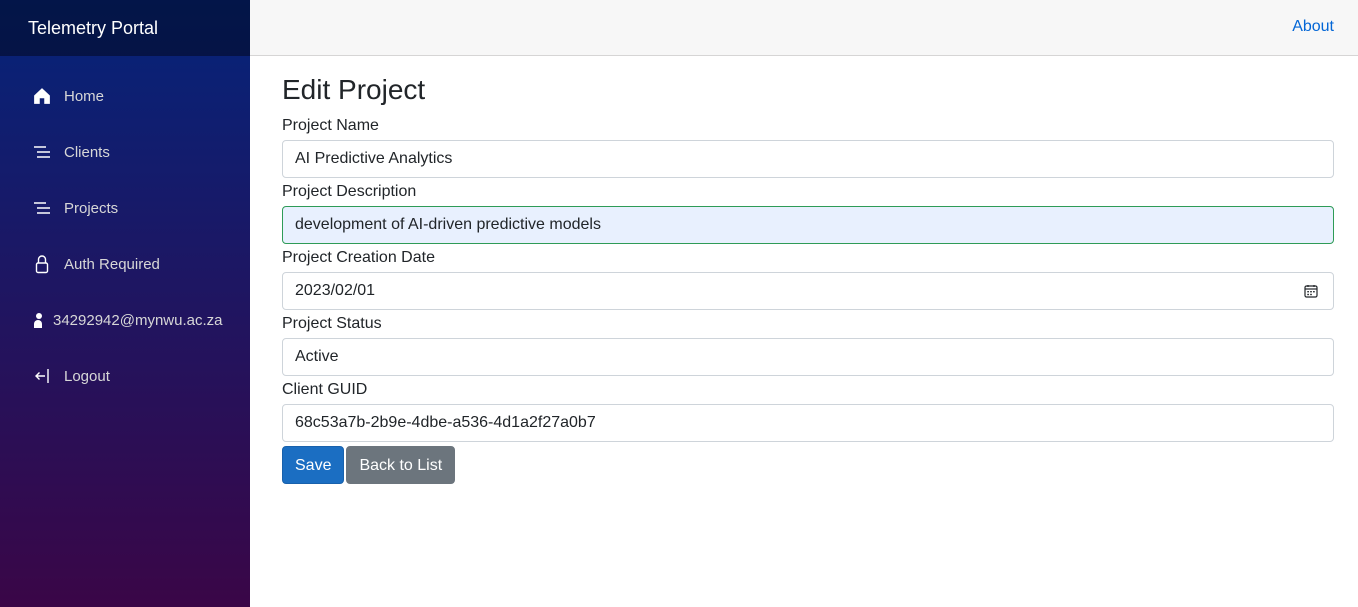  Describe the element at coordinates (138, 320) in the screenshot. I see `sidebar-item-label: 34292942@mynwu.ac.za` at that location.